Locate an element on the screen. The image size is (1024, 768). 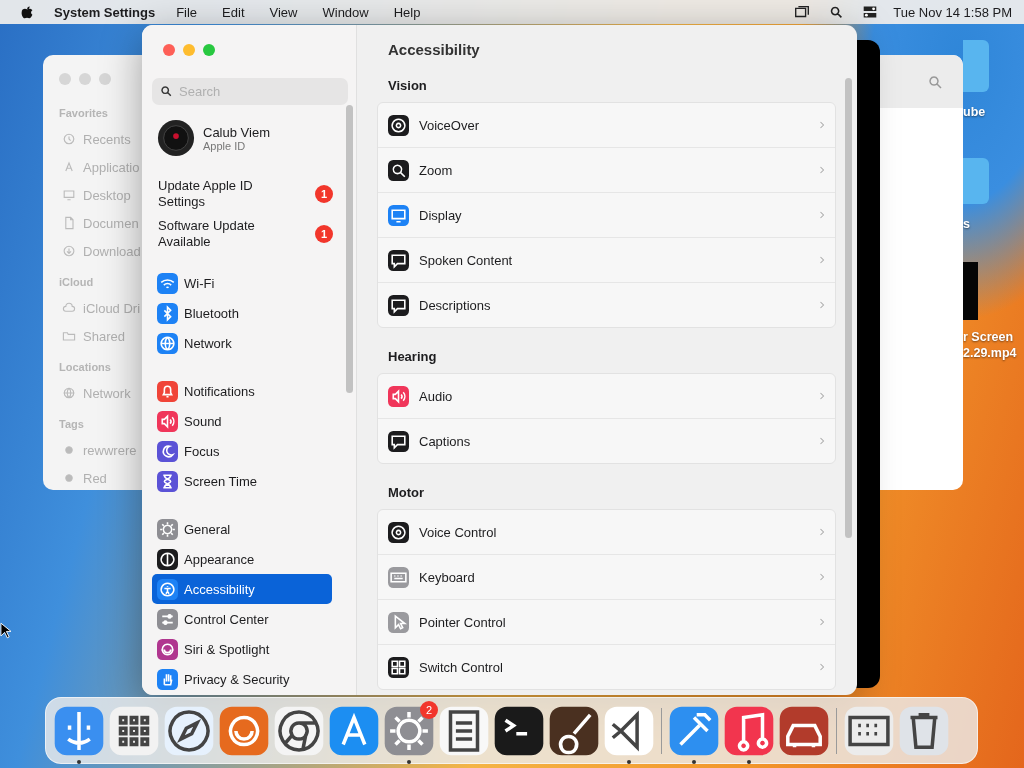
close-icon is located at coordinates (169, 50).